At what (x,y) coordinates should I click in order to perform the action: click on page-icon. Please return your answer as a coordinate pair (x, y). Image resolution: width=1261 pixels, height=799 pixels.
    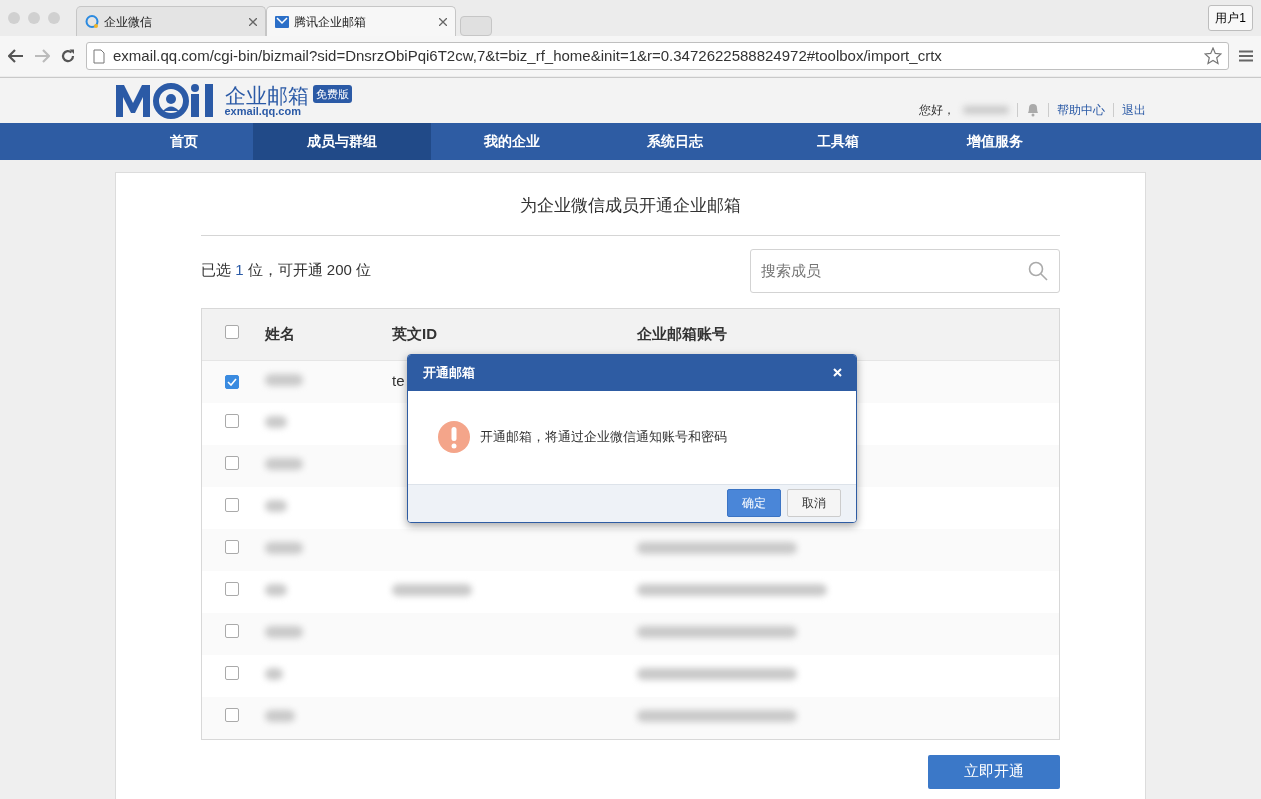
    Looking at the image, I should click on (99, 56).